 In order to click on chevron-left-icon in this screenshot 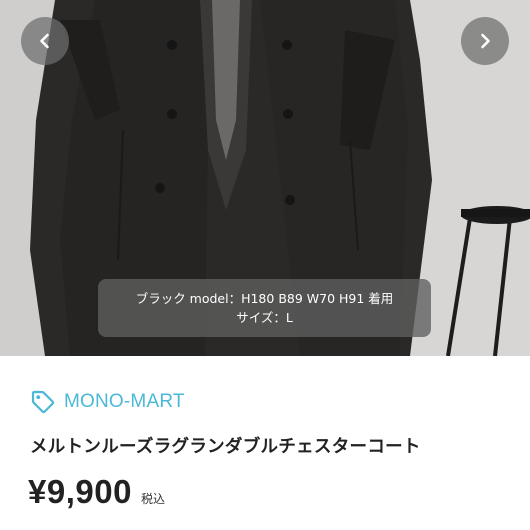, I will do `click(44, 41)`.